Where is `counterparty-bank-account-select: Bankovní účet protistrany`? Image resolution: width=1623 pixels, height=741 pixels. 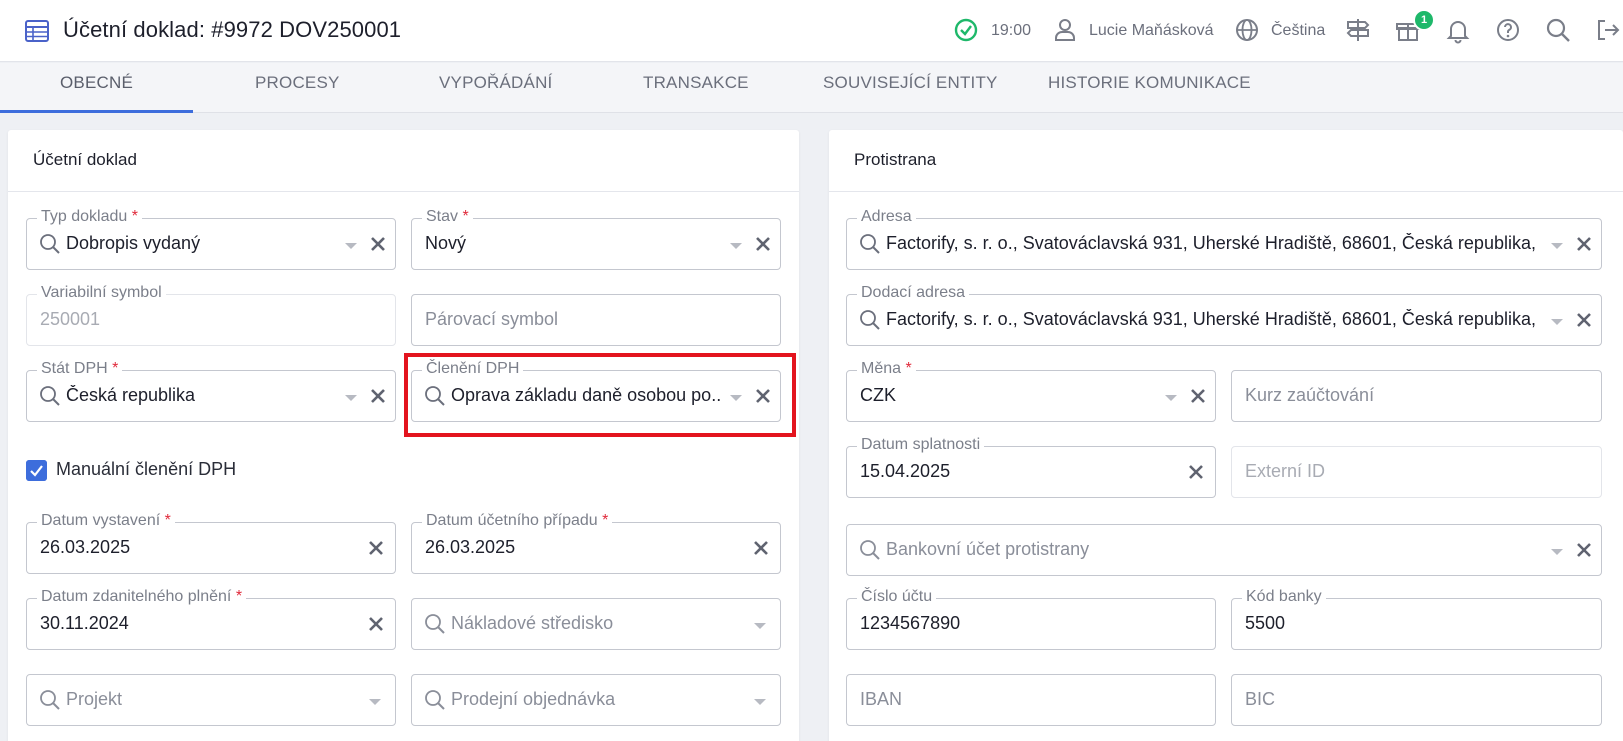 counterparty-bank-account-select: Bankovní účet protistrany is located at coordinates (1224, 550).